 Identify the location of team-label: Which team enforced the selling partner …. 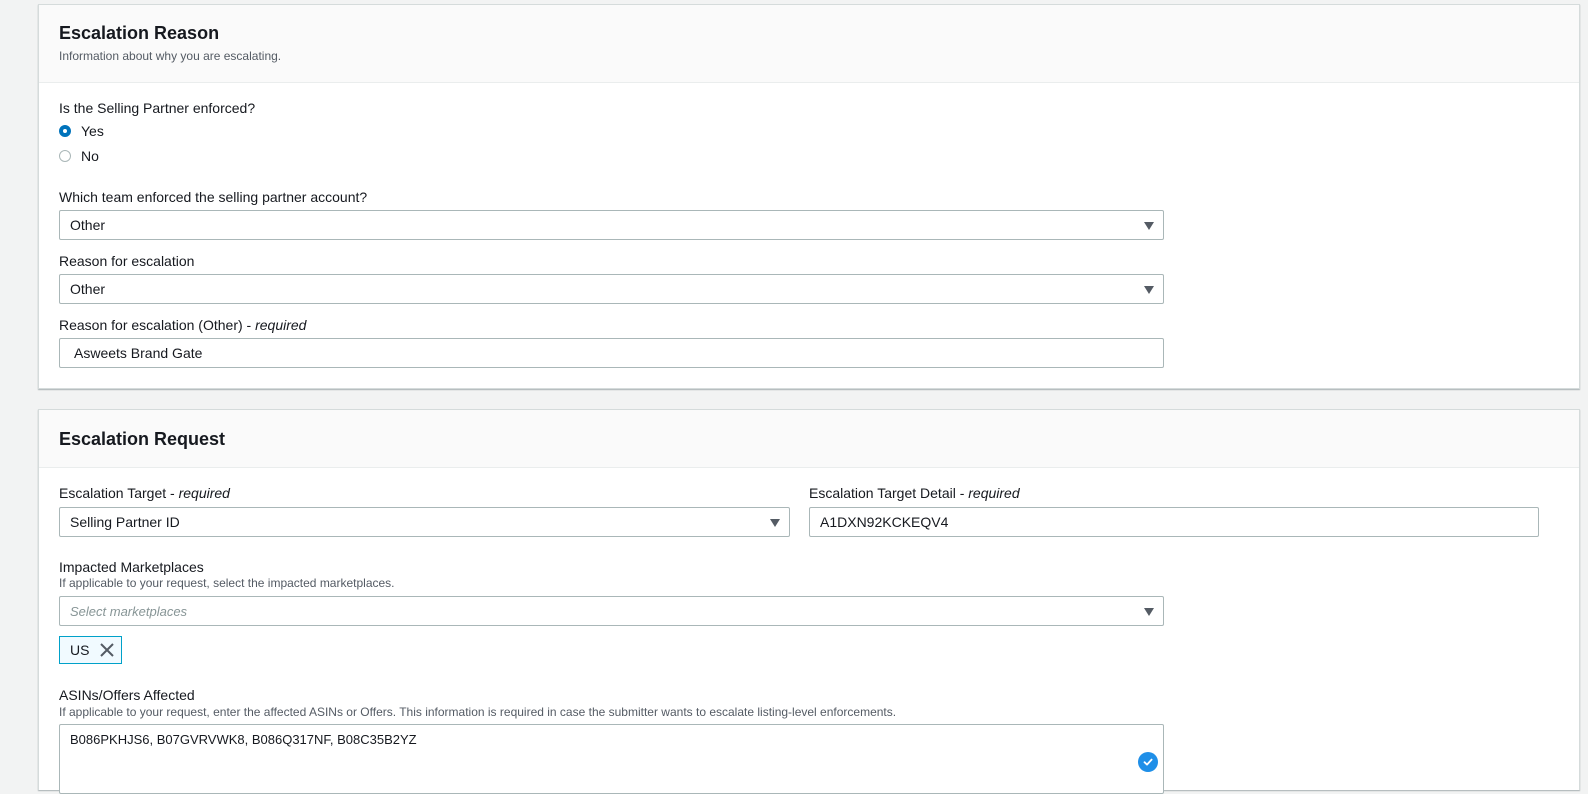
(213, 197).